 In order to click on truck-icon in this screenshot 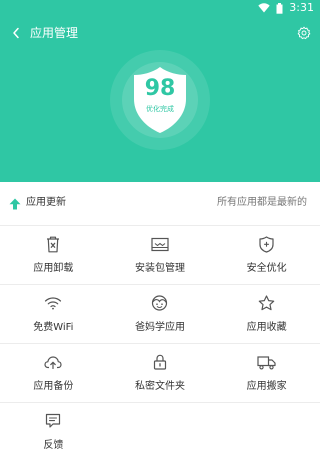, I will do `click(267, 362)`.